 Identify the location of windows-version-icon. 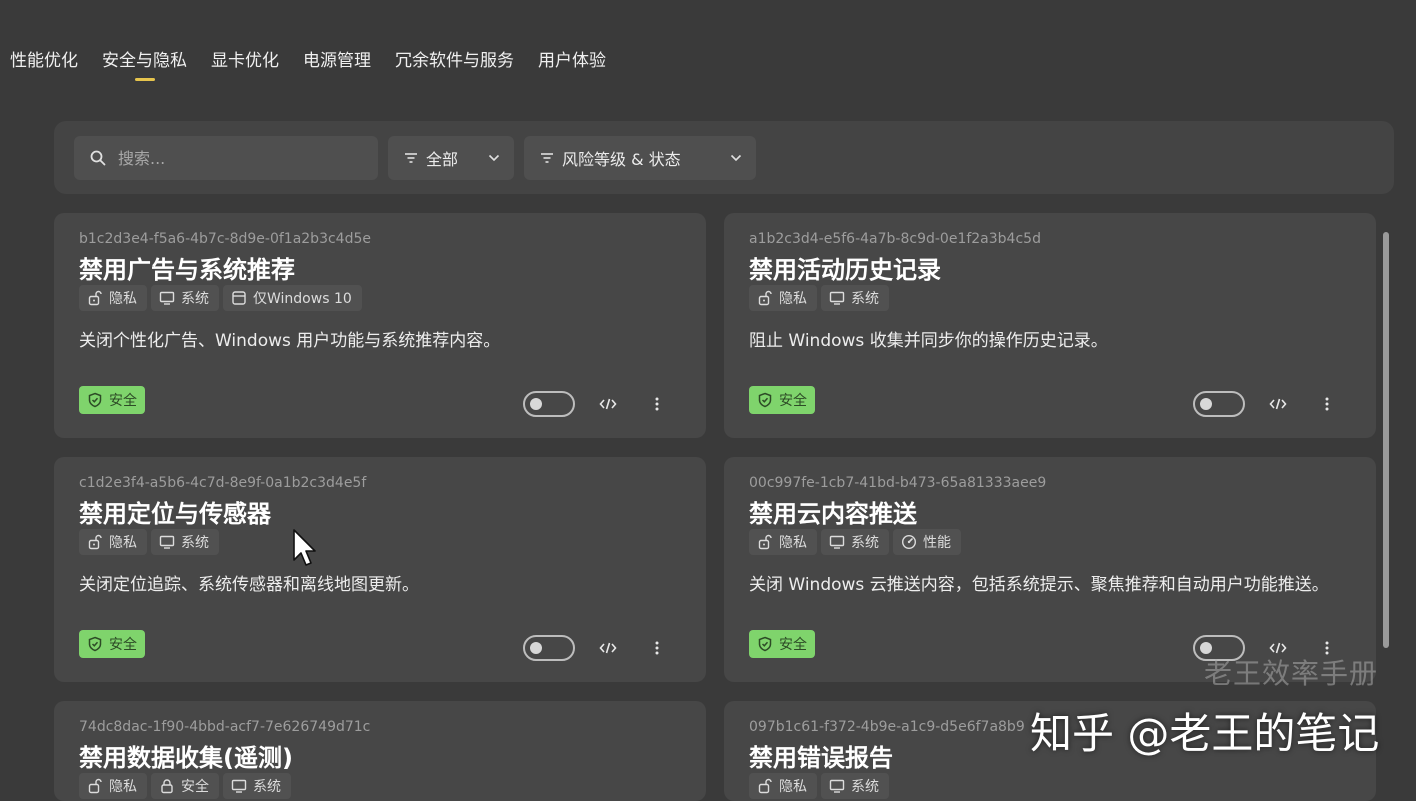
(239, 298).